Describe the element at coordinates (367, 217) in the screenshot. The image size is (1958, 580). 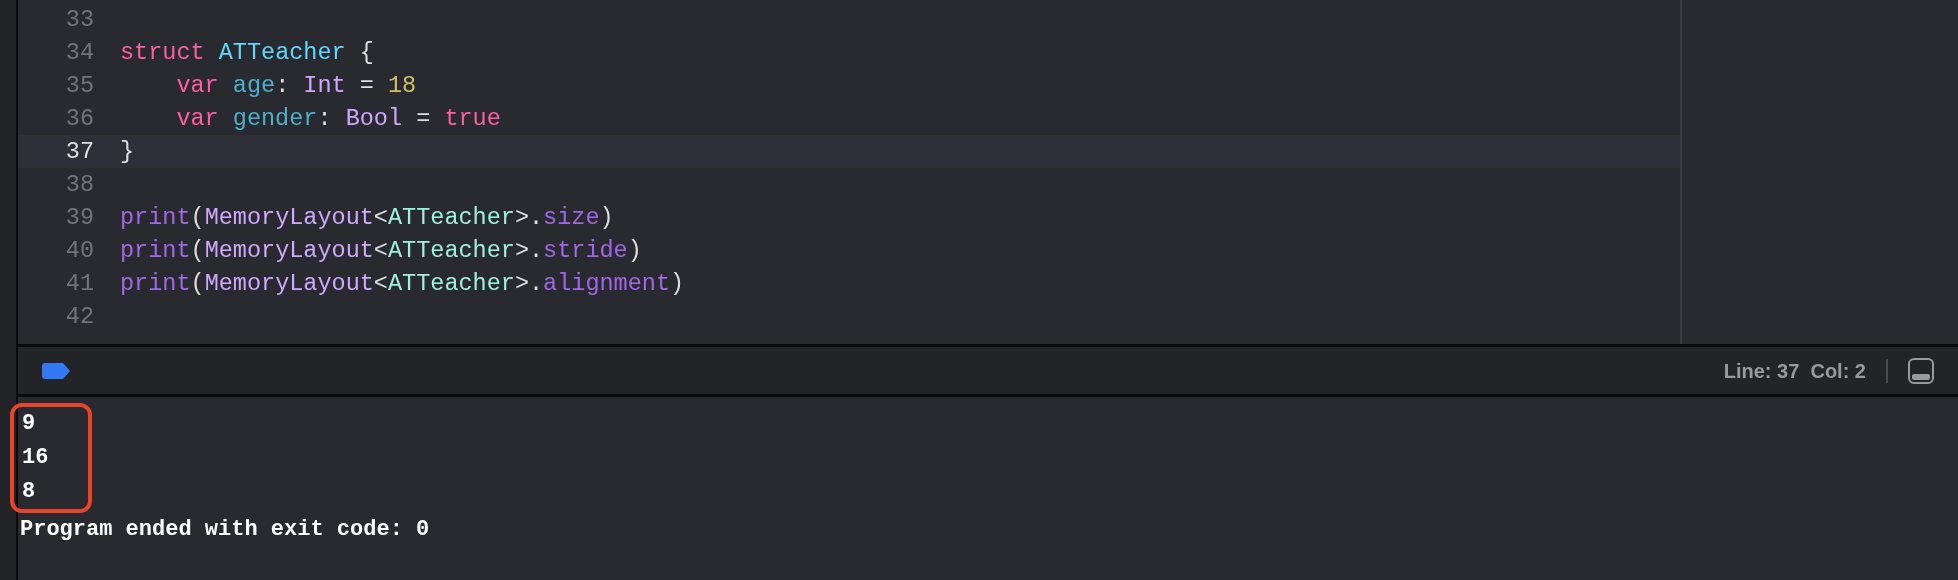
I see `code-line: print(MemoryLayout<ATTeacher>.size)` at that location.